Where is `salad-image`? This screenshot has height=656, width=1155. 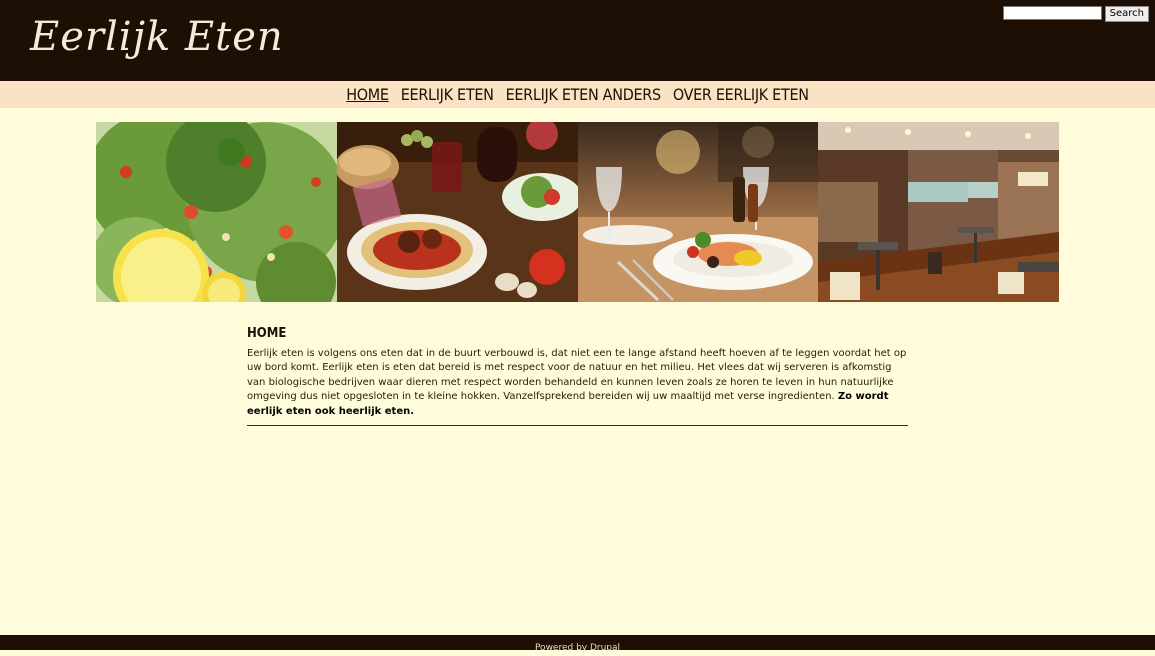
salad-image is located at coordinates (216, 212).